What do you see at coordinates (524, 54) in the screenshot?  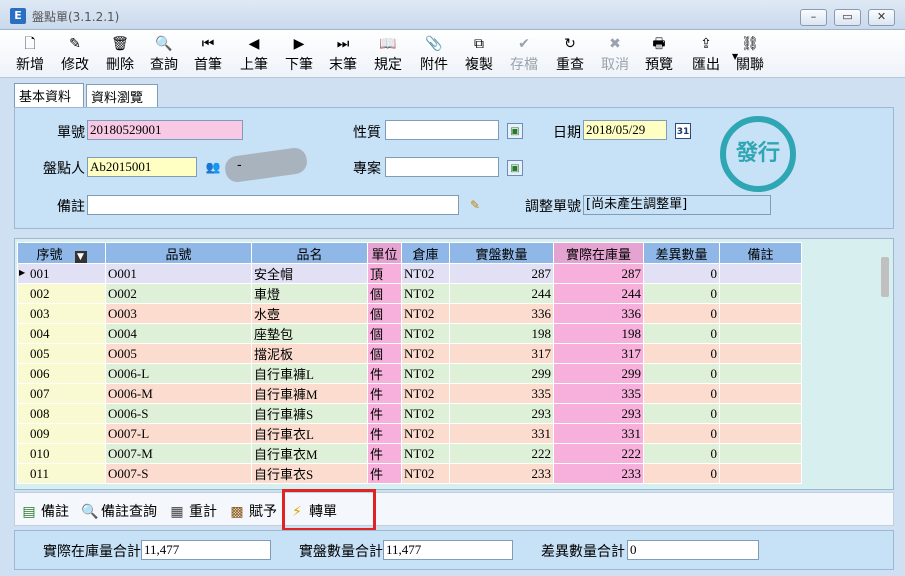 I see `toolbar-button-save: ✔ 存檔` at bounding box center [524, 54].